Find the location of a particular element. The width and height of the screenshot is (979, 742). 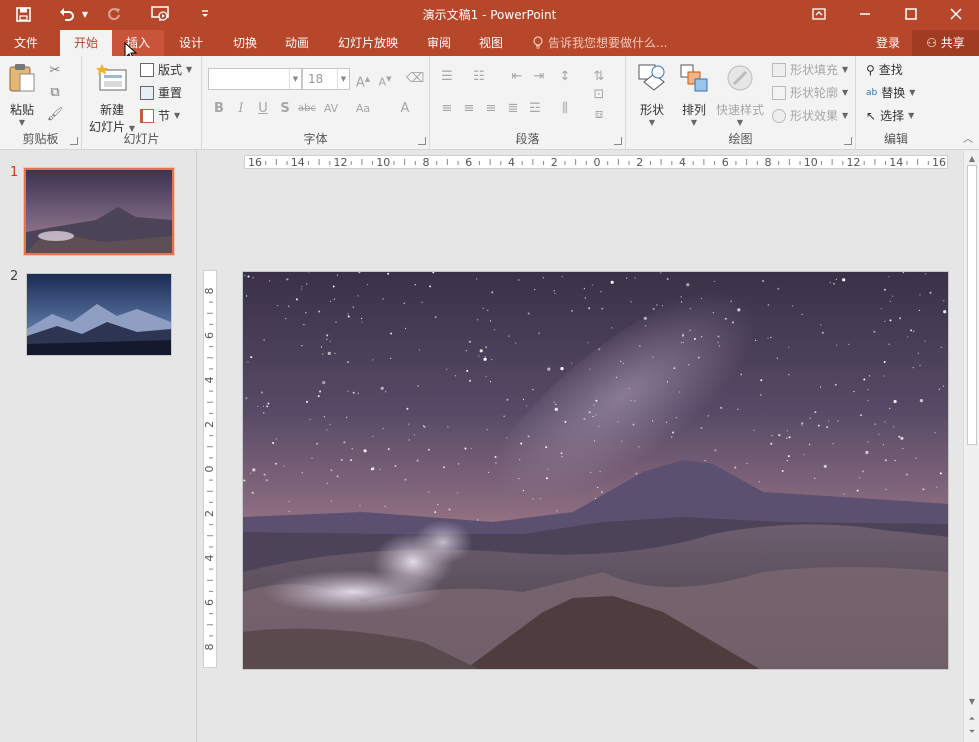

clipboard-launcher-icon is located at coordinates (74, 141).